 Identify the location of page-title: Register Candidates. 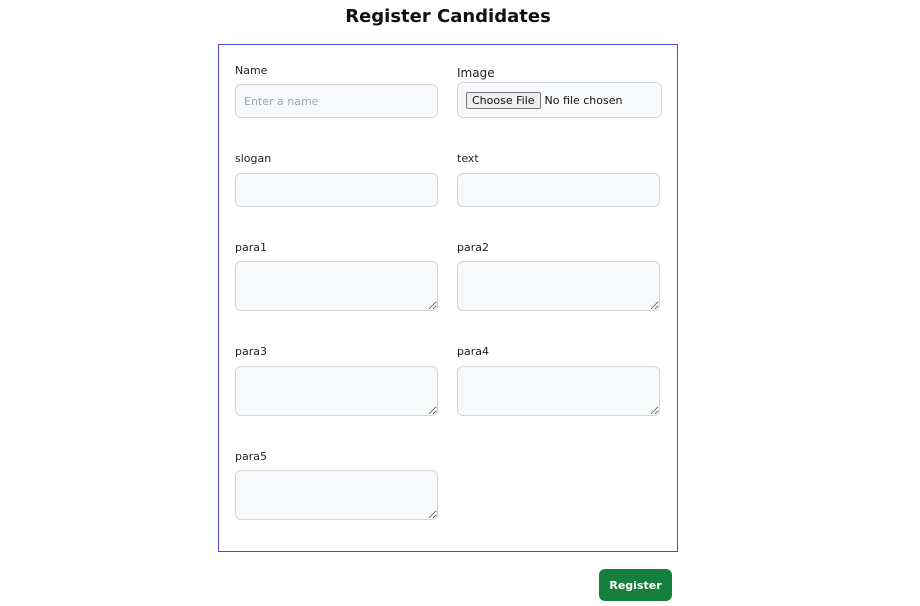
(448, 16).